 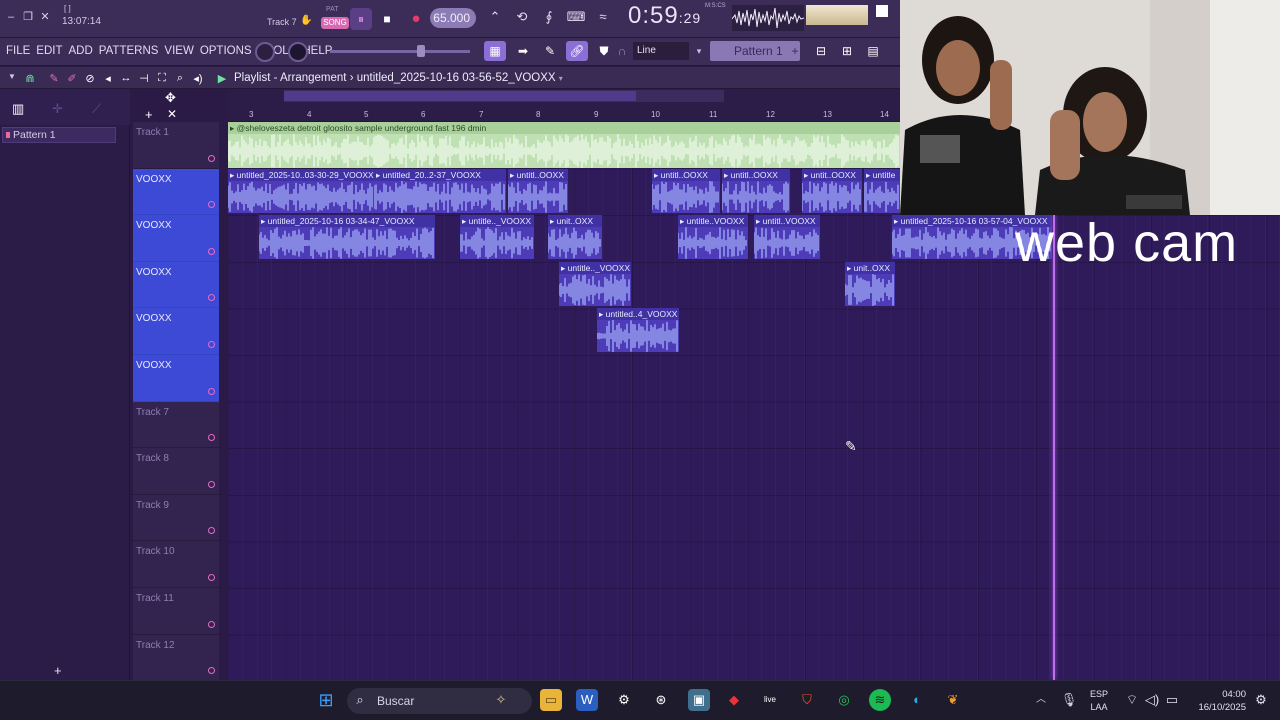 What do you see at coordinates (734, 700) in the screenshot?
I see `red-app-icon: ◆` at bounding box center [734, 700].